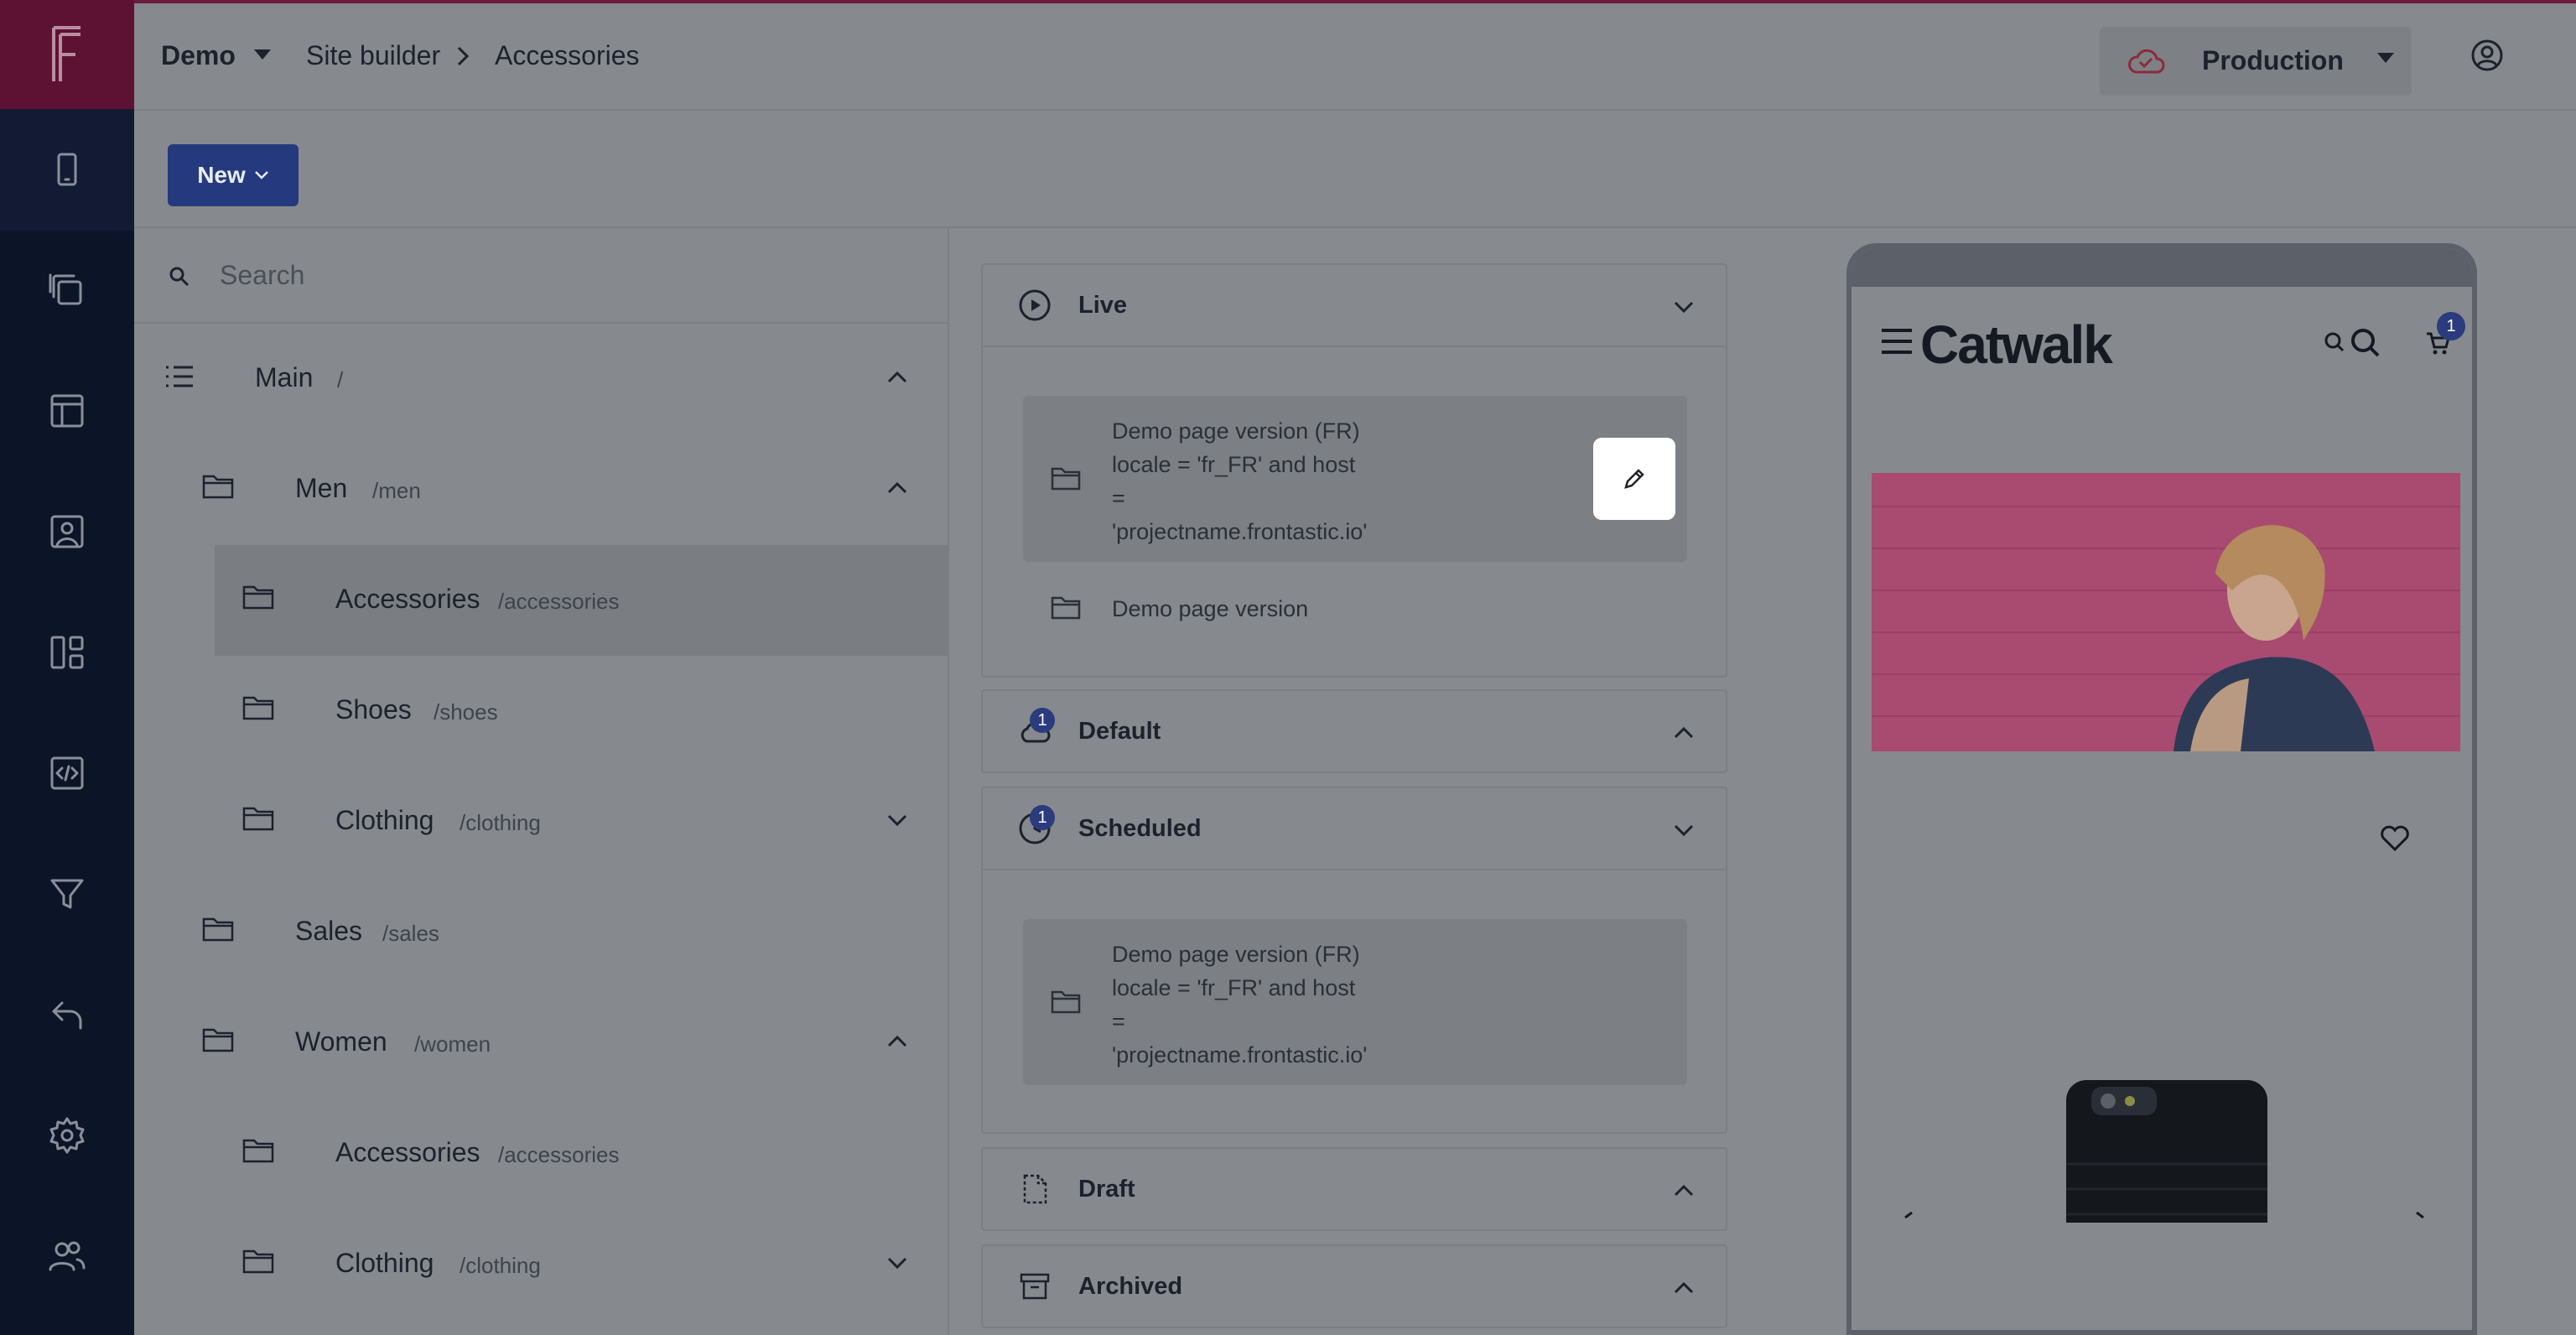 This screenshot has width=2576, height=1335. I want to click on tree-item-women: Women /women, so click(541, 1043).